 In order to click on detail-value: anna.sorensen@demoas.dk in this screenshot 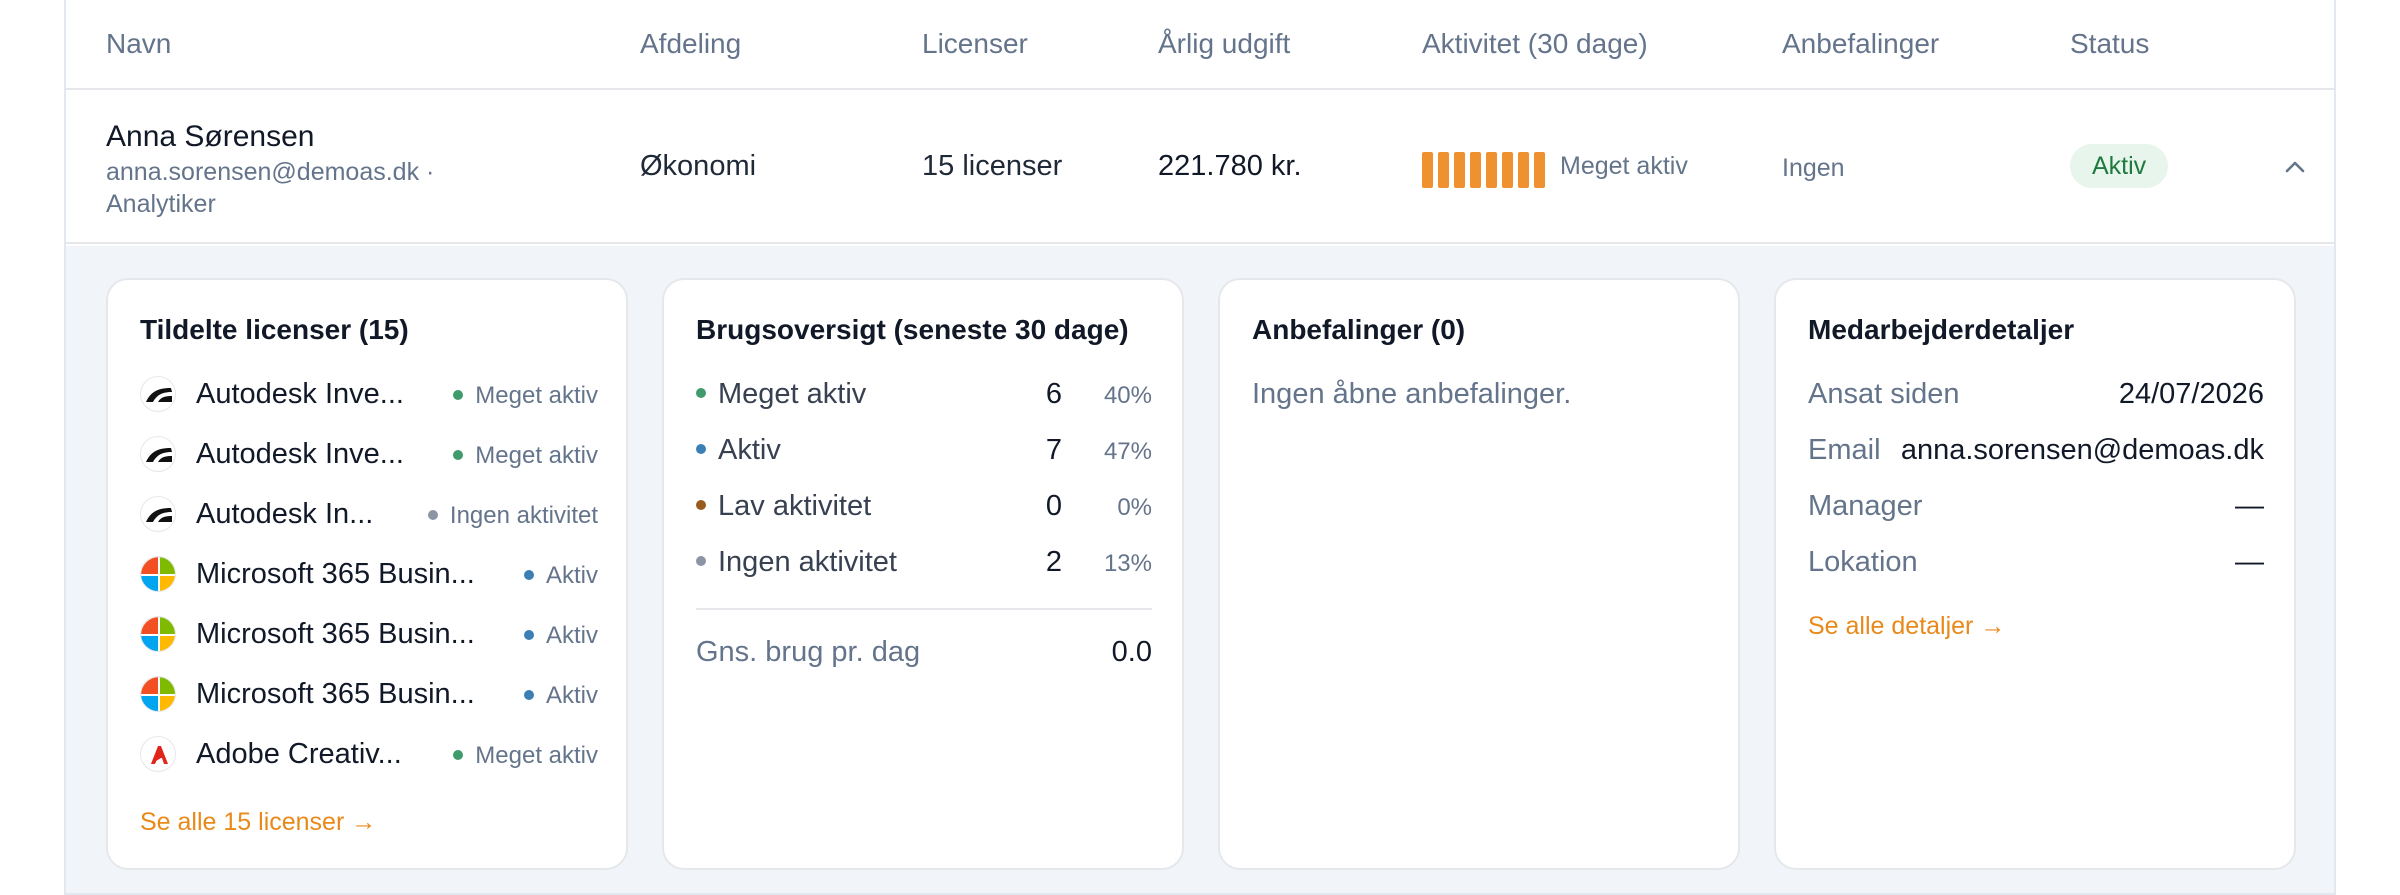, I will do `click(2082, 450)`.